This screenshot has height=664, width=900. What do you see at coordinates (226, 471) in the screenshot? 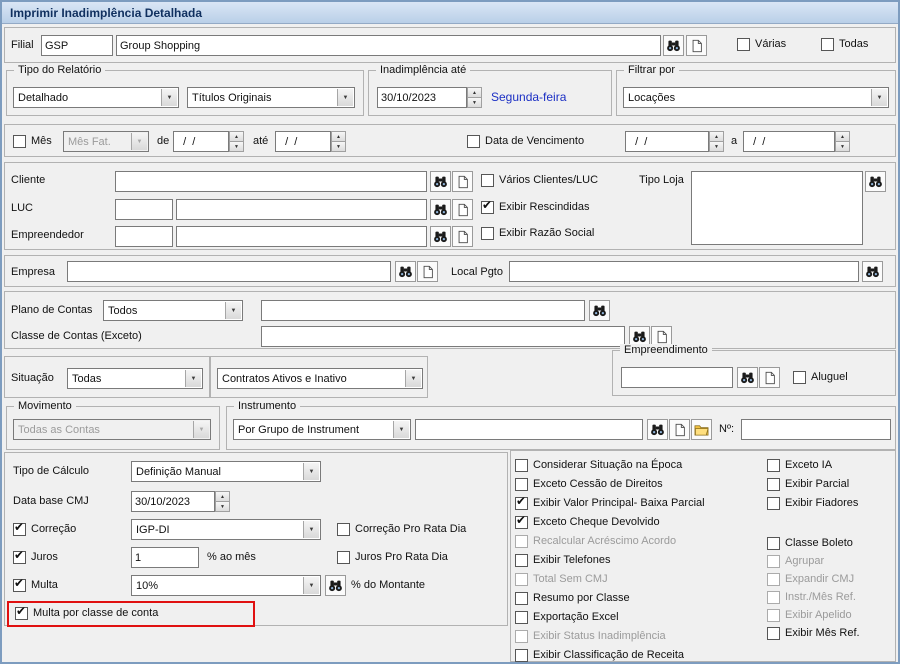
I see `tipo-calculo-select: Definição Manual ▼` at bounding box center [226, 471].